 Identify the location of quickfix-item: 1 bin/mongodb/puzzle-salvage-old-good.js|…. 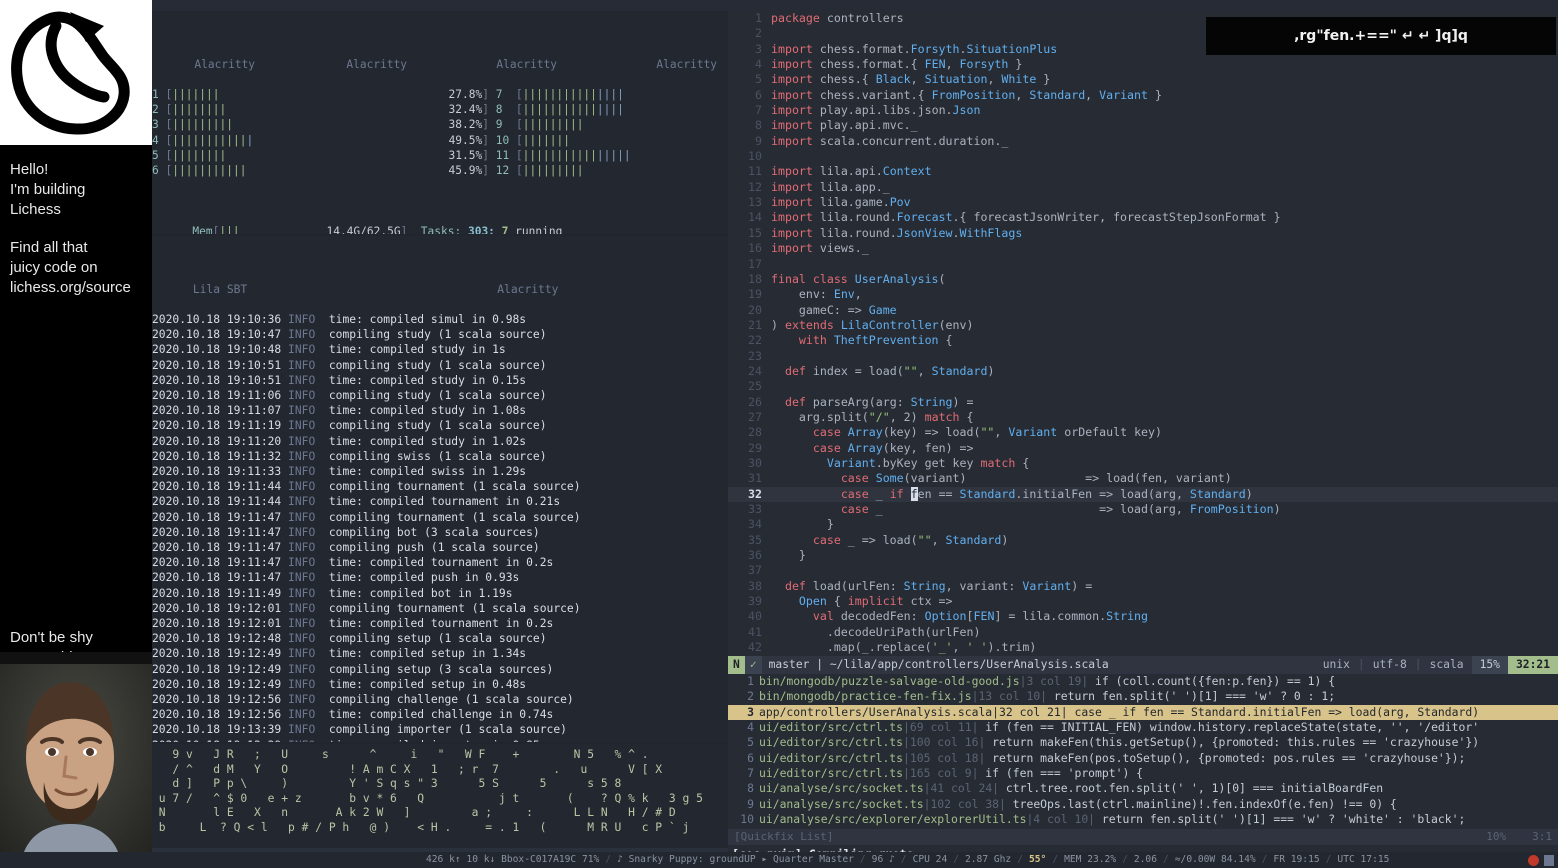
(1143, 681).